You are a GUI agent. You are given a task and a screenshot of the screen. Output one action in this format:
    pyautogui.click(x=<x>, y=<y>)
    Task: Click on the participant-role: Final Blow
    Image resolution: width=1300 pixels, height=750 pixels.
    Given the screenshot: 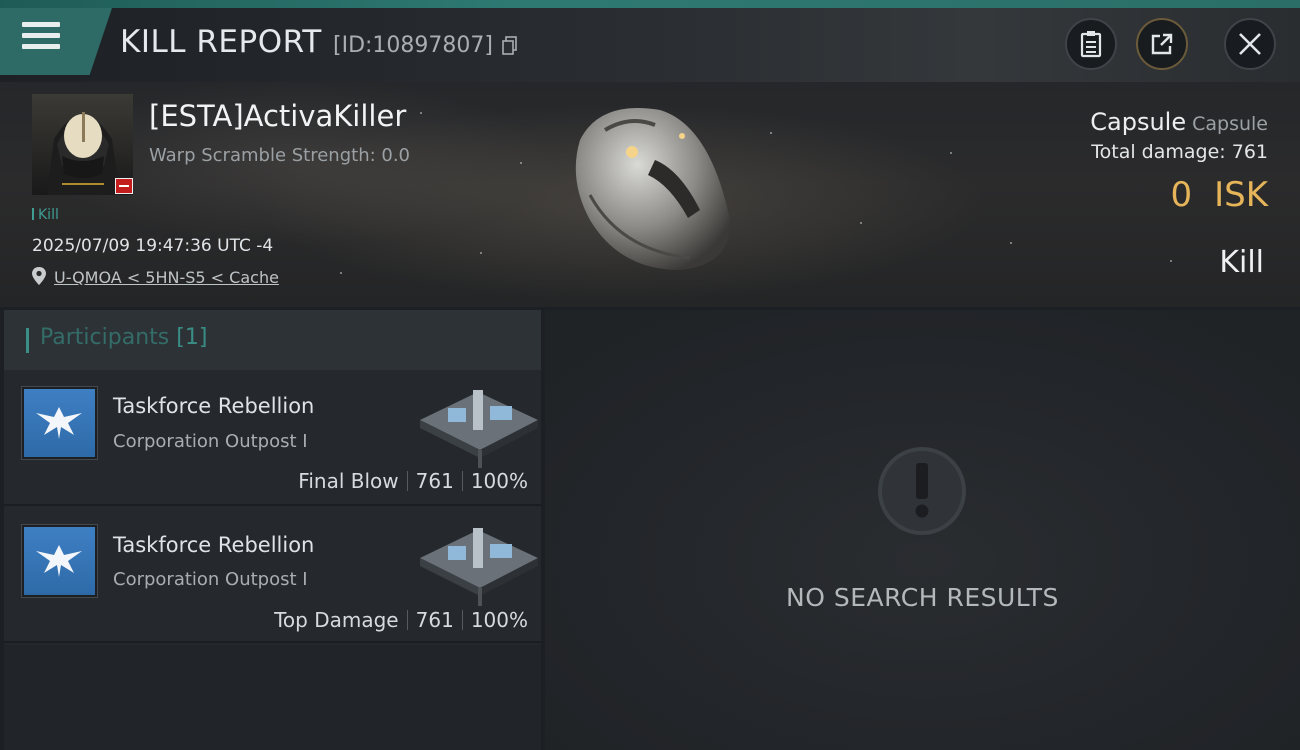 What is the action you would take?
    pyautogui.click(x=348, y=481)
    